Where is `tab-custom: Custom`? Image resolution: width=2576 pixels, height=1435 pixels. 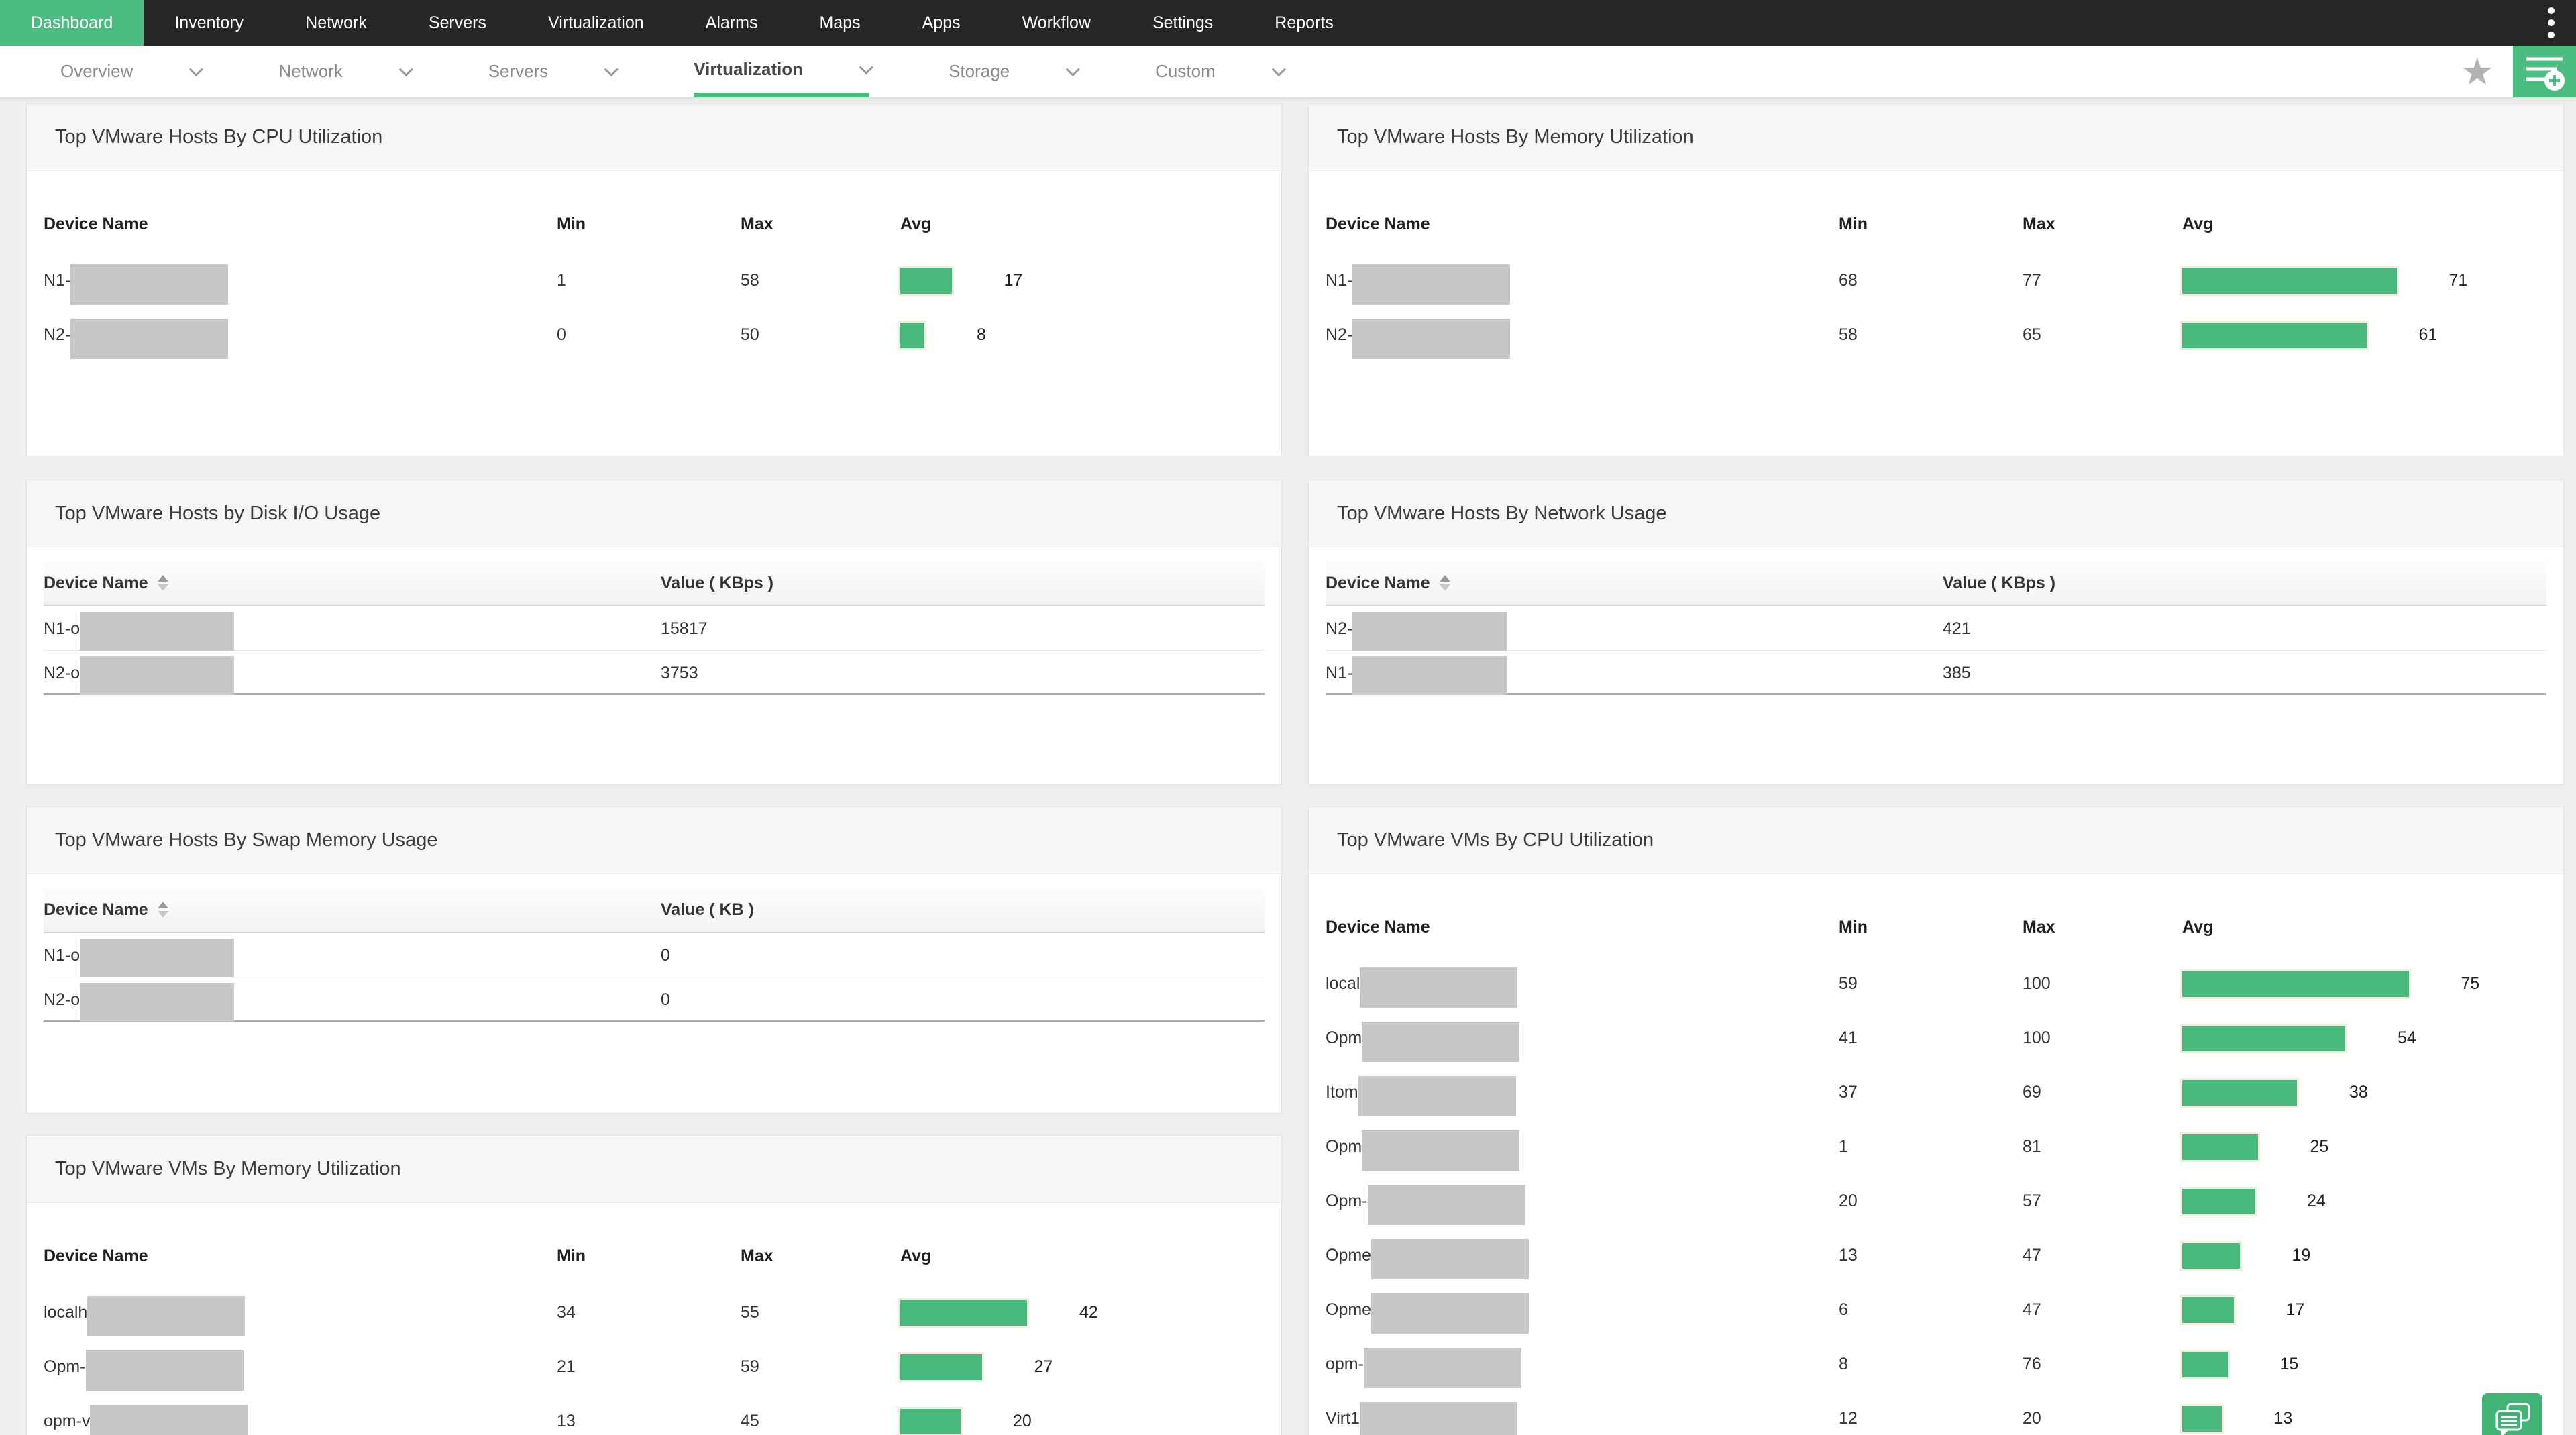 tab-custom: Custom is located at coordinates (1220, 72).